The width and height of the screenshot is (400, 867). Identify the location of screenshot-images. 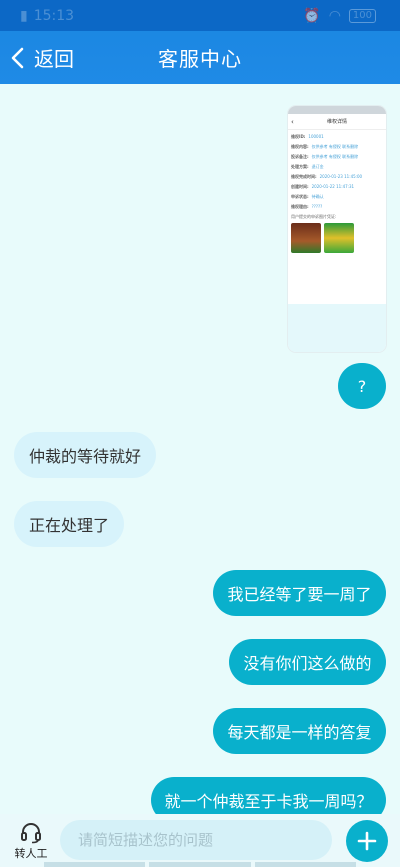
(337, 236).